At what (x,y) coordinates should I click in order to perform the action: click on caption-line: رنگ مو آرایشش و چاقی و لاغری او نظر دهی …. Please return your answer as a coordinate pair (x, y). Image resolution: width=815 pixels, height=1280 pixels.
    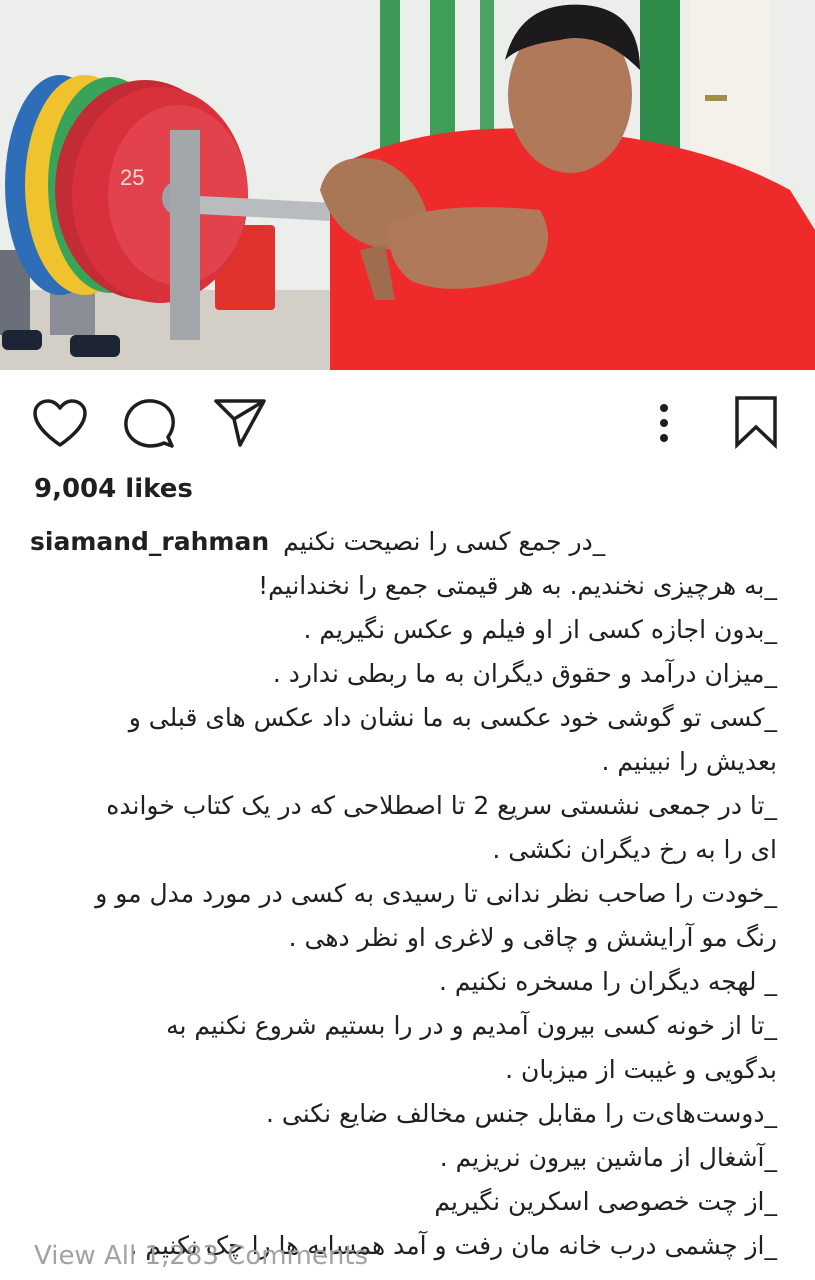
    Looking at the image, I should click on (532, 937).